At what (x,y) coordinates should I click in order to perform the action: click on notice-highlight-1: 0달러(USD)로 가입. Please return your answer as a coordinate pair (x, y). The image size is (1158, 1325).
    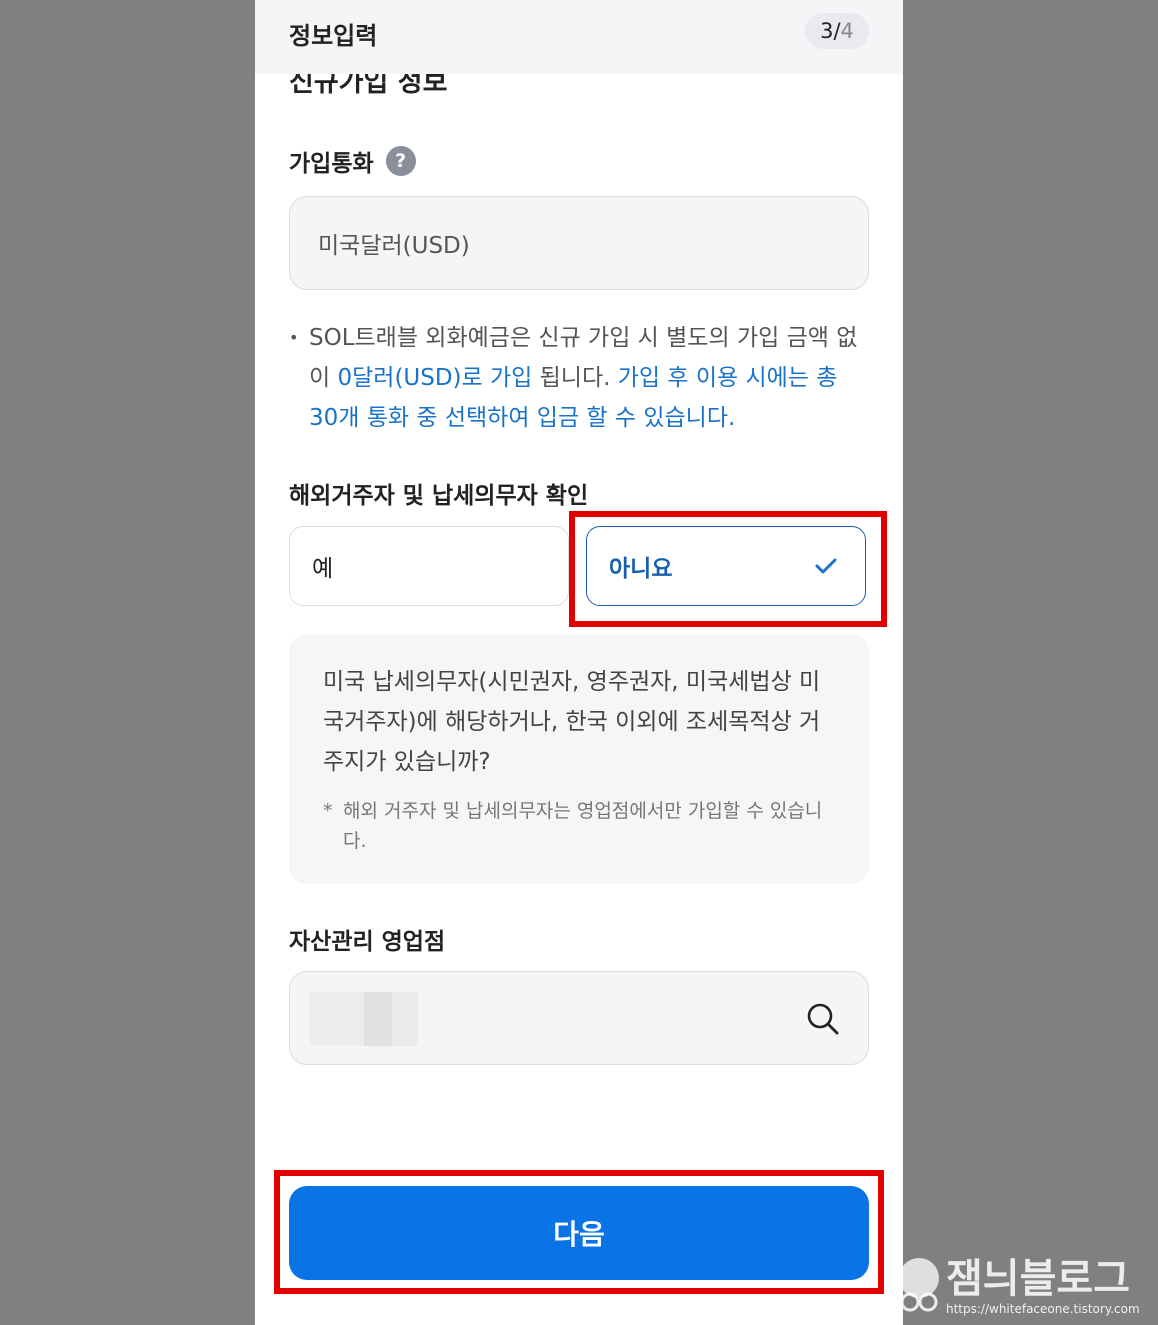
    Looking at the image, I should click on (435, 378).